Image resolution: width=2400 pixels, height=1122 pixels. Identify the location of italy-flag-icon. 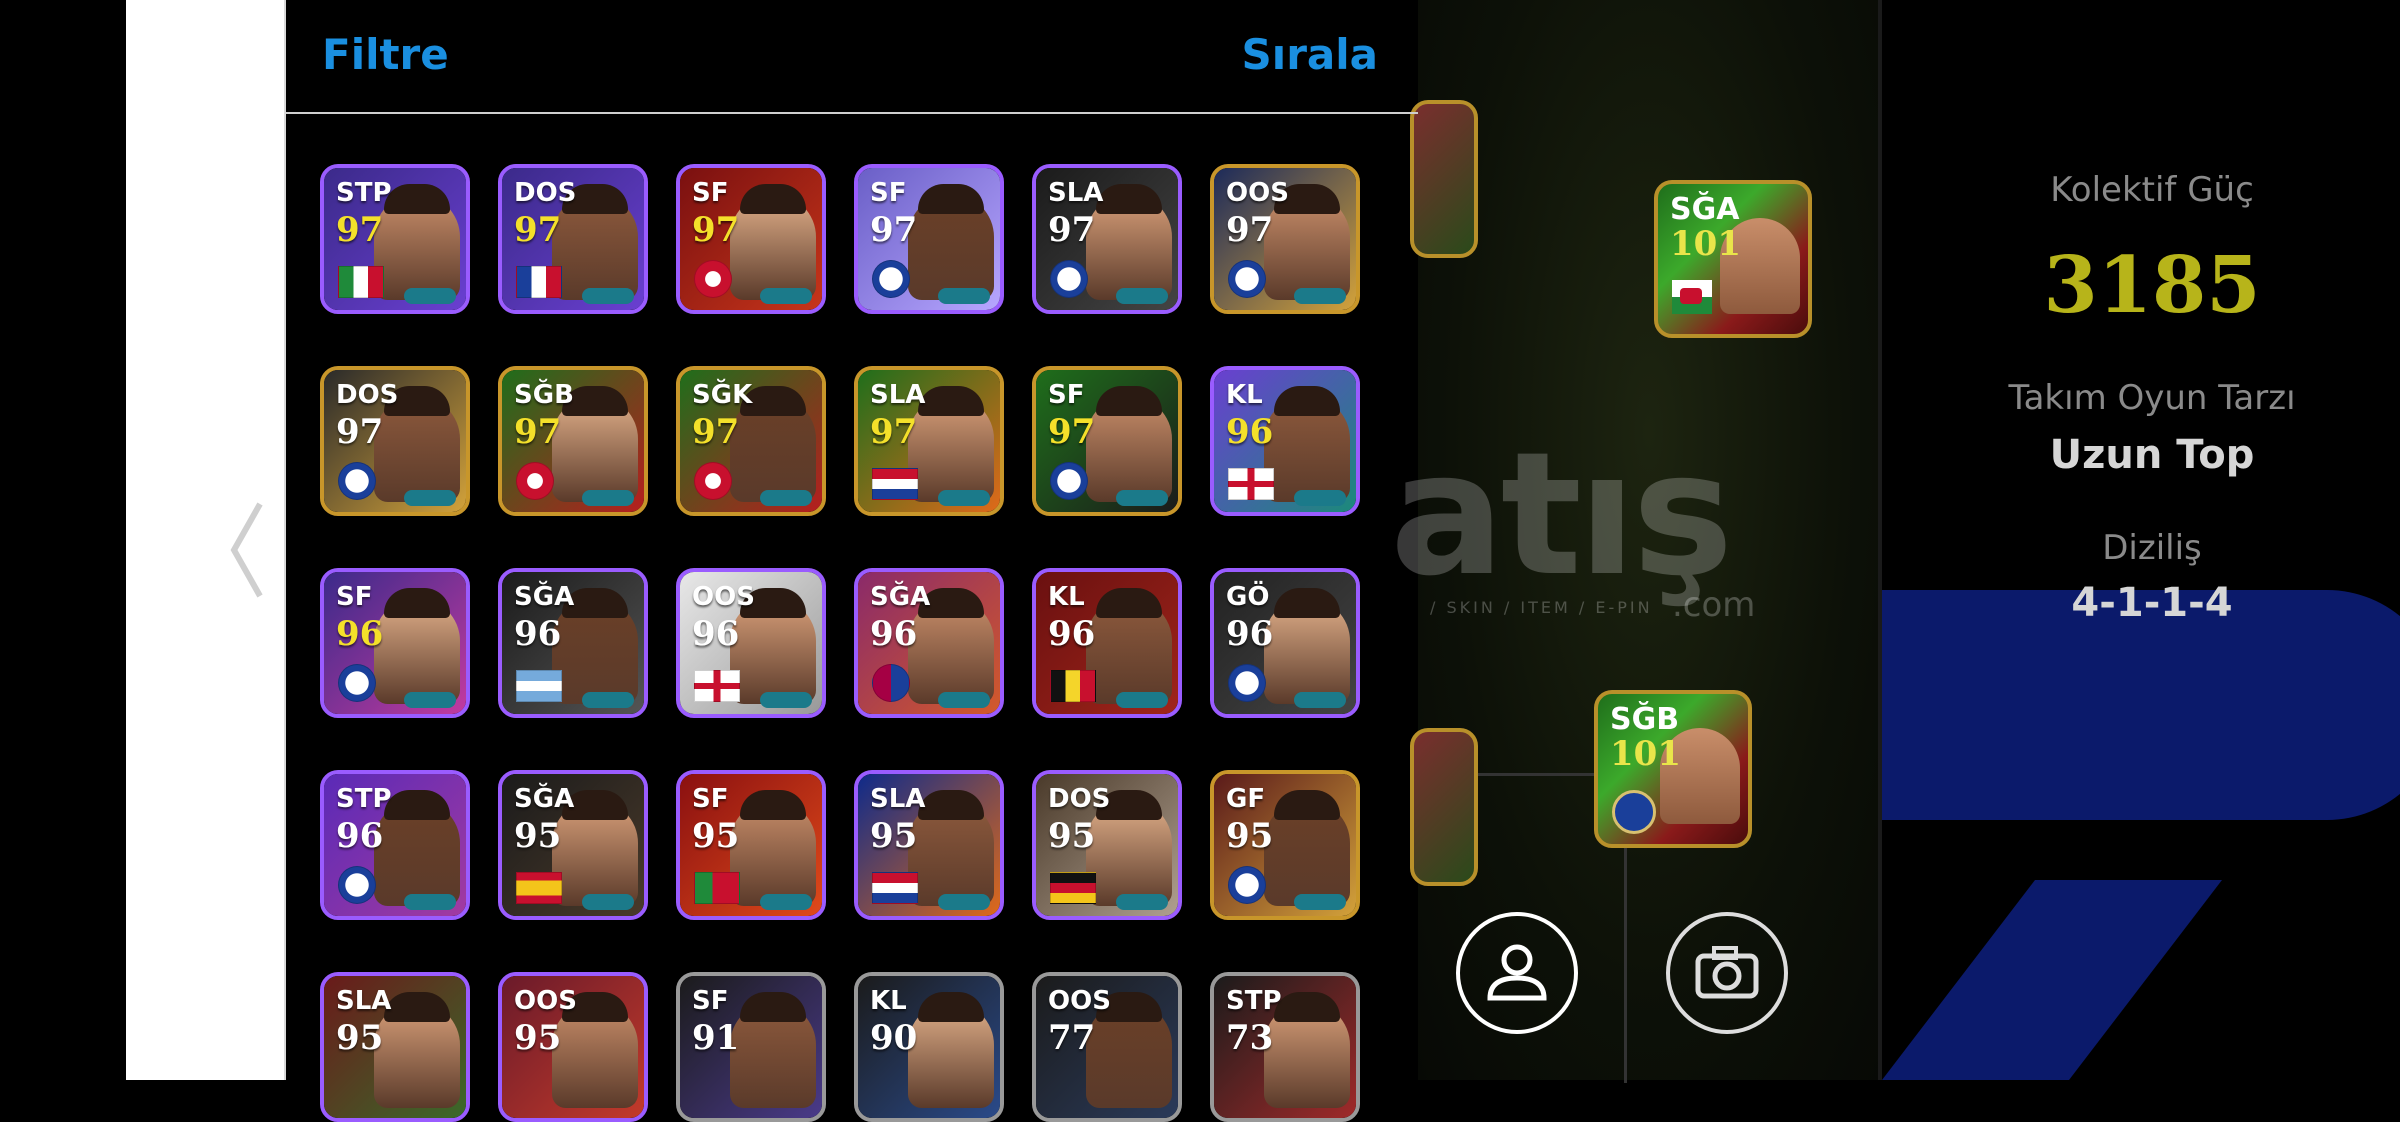
(361, 282).